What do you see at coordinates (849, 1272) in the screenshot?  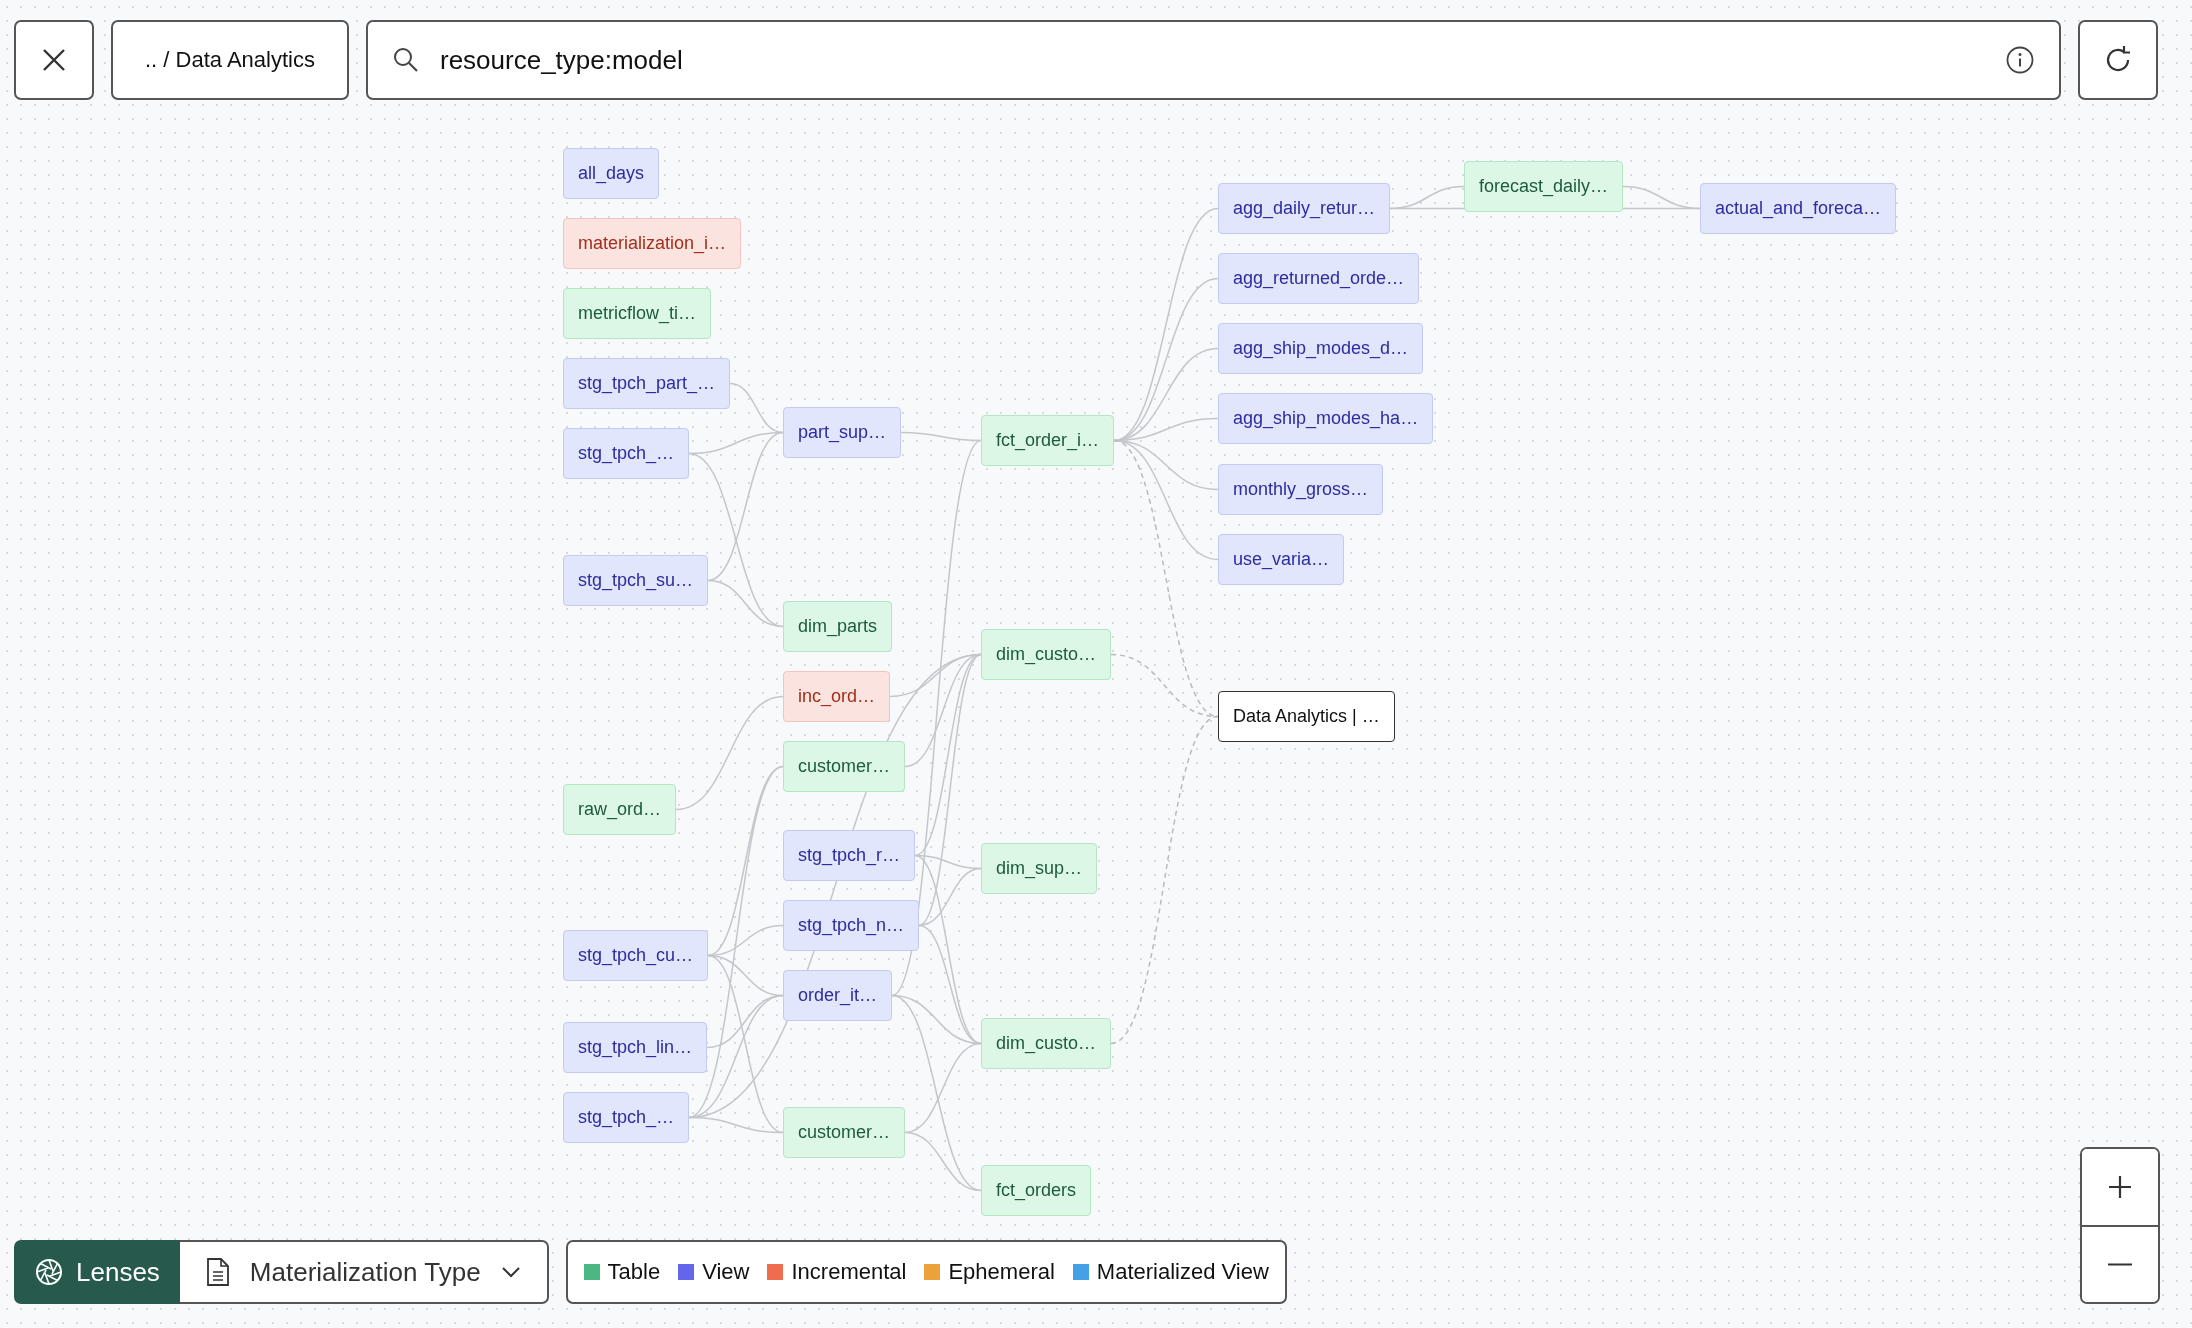 I see `legend-label: Incremental` at bounding box center [849, 1272].